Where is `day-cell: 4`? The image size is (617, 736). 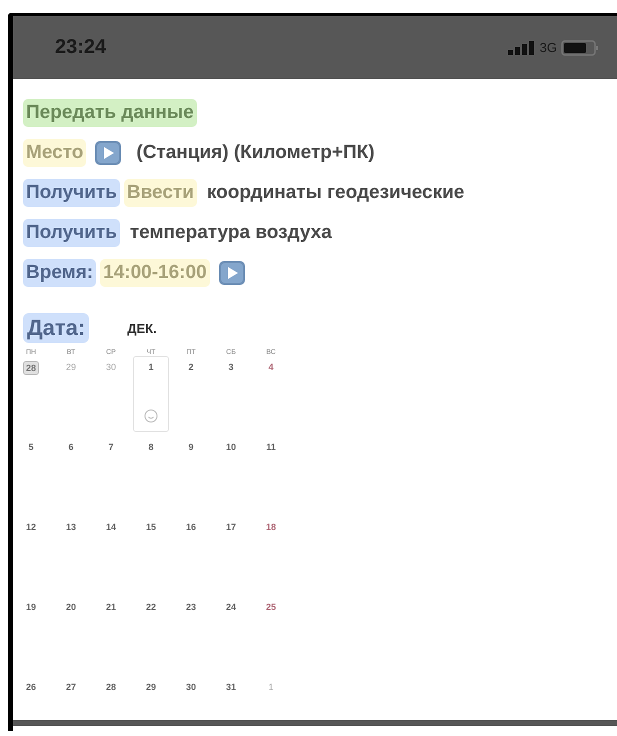
day-cell: 4 is located at coordinates (271, 394).